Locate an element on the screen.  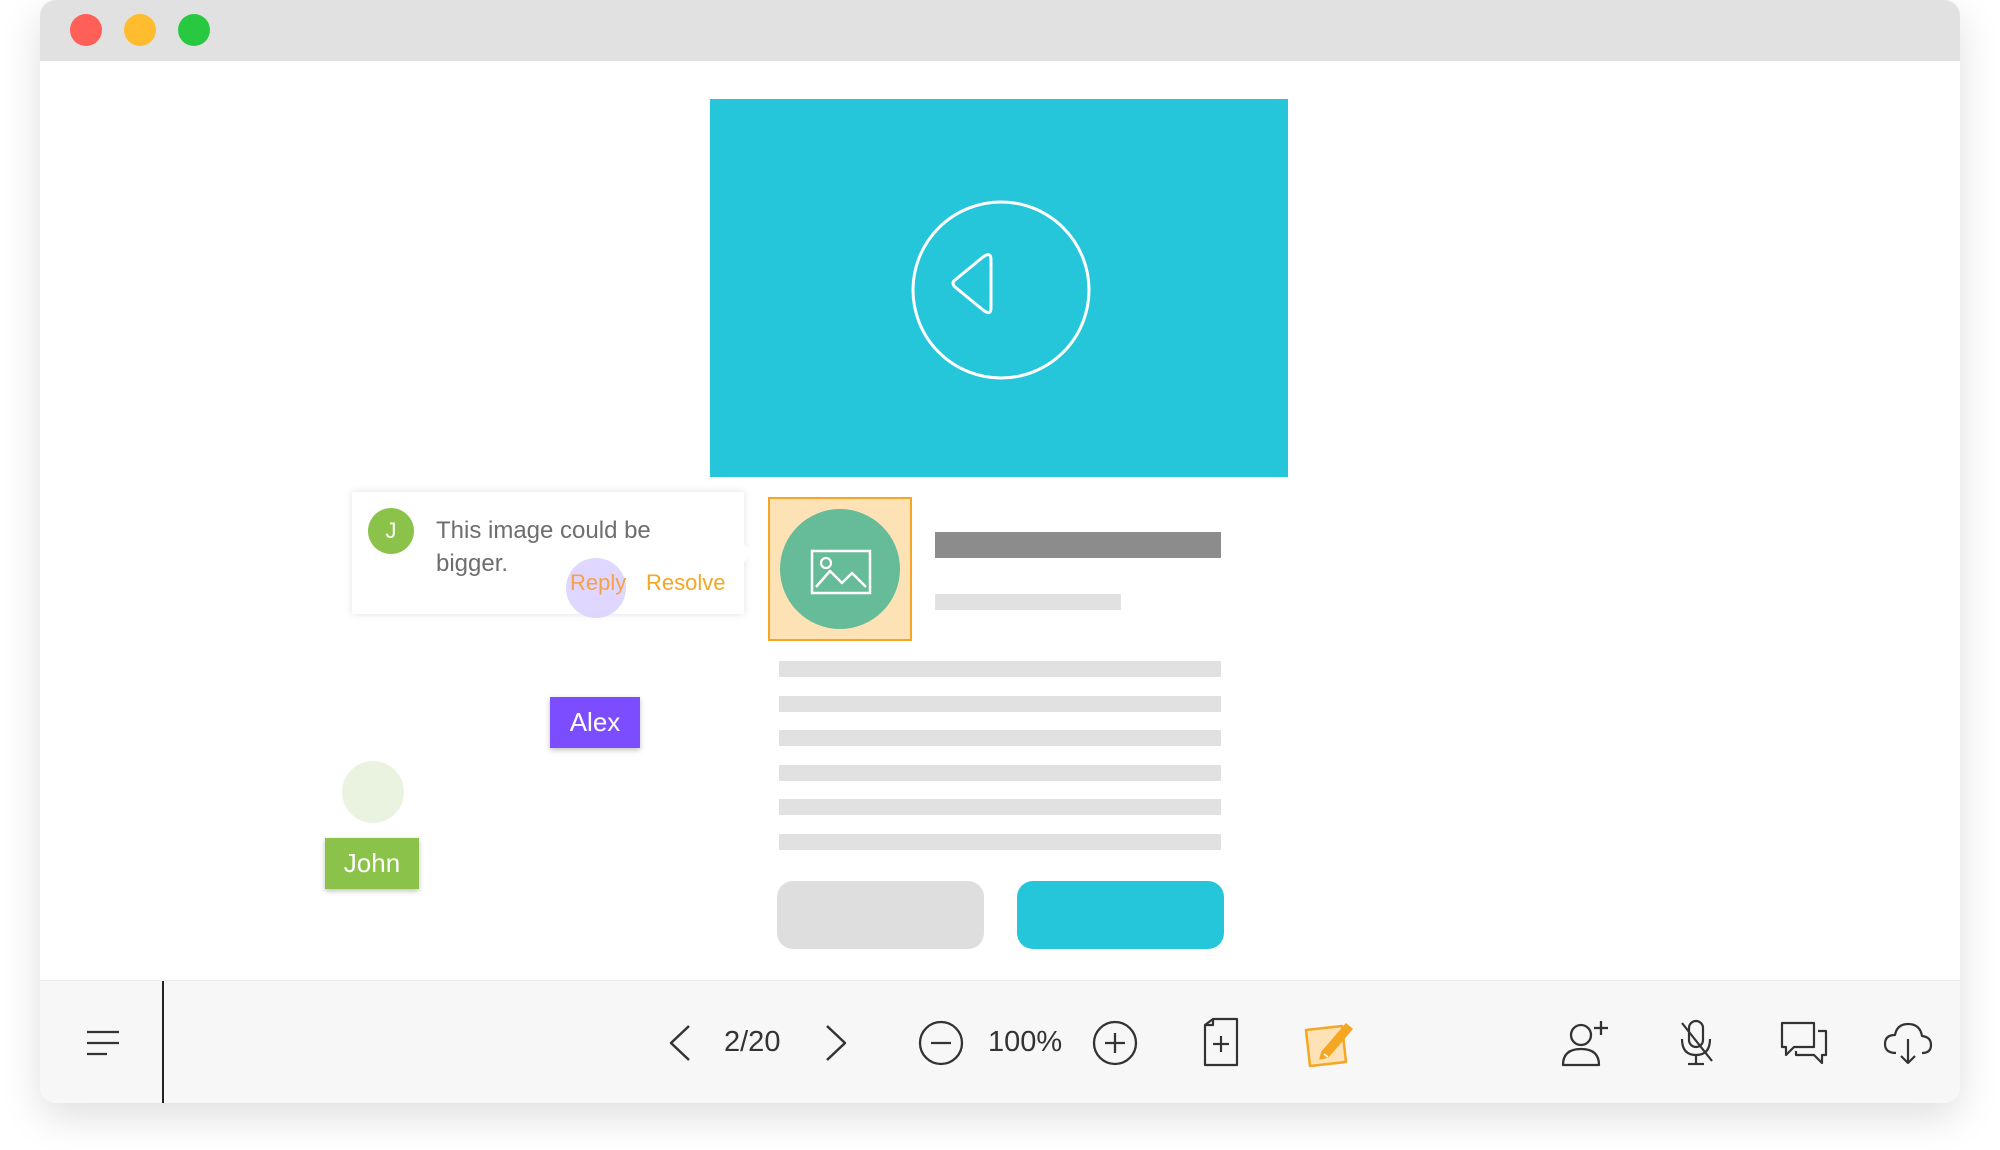
zoom-window-button is located at coordinates (194, 30).